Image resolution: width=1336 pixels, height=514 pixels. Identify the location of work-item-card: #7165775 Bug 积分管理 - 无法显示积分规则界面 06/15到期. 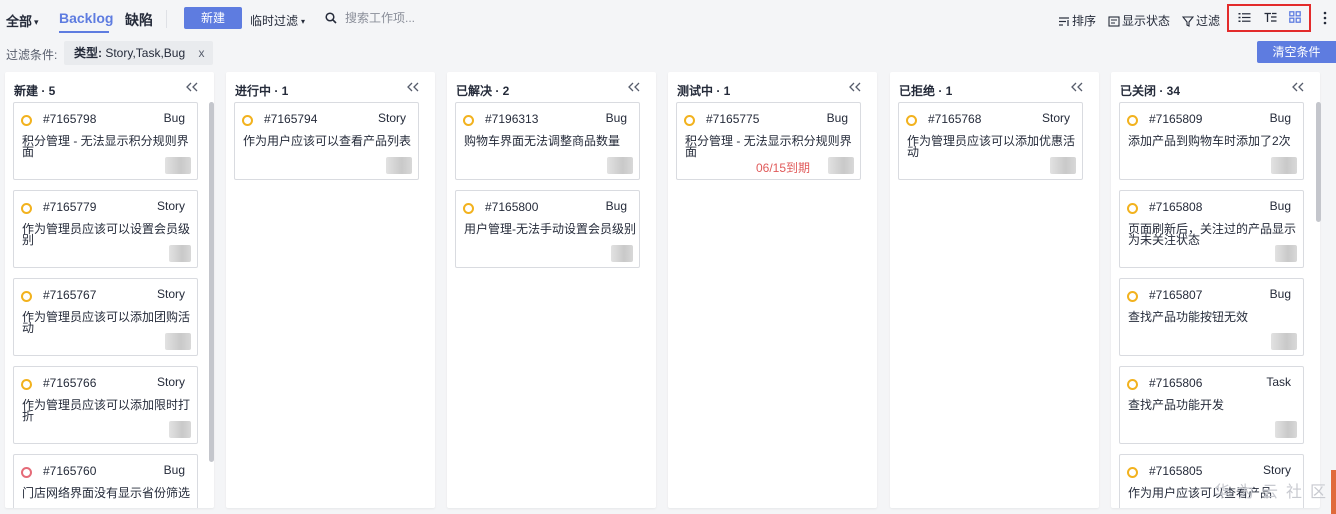
(768, 141).